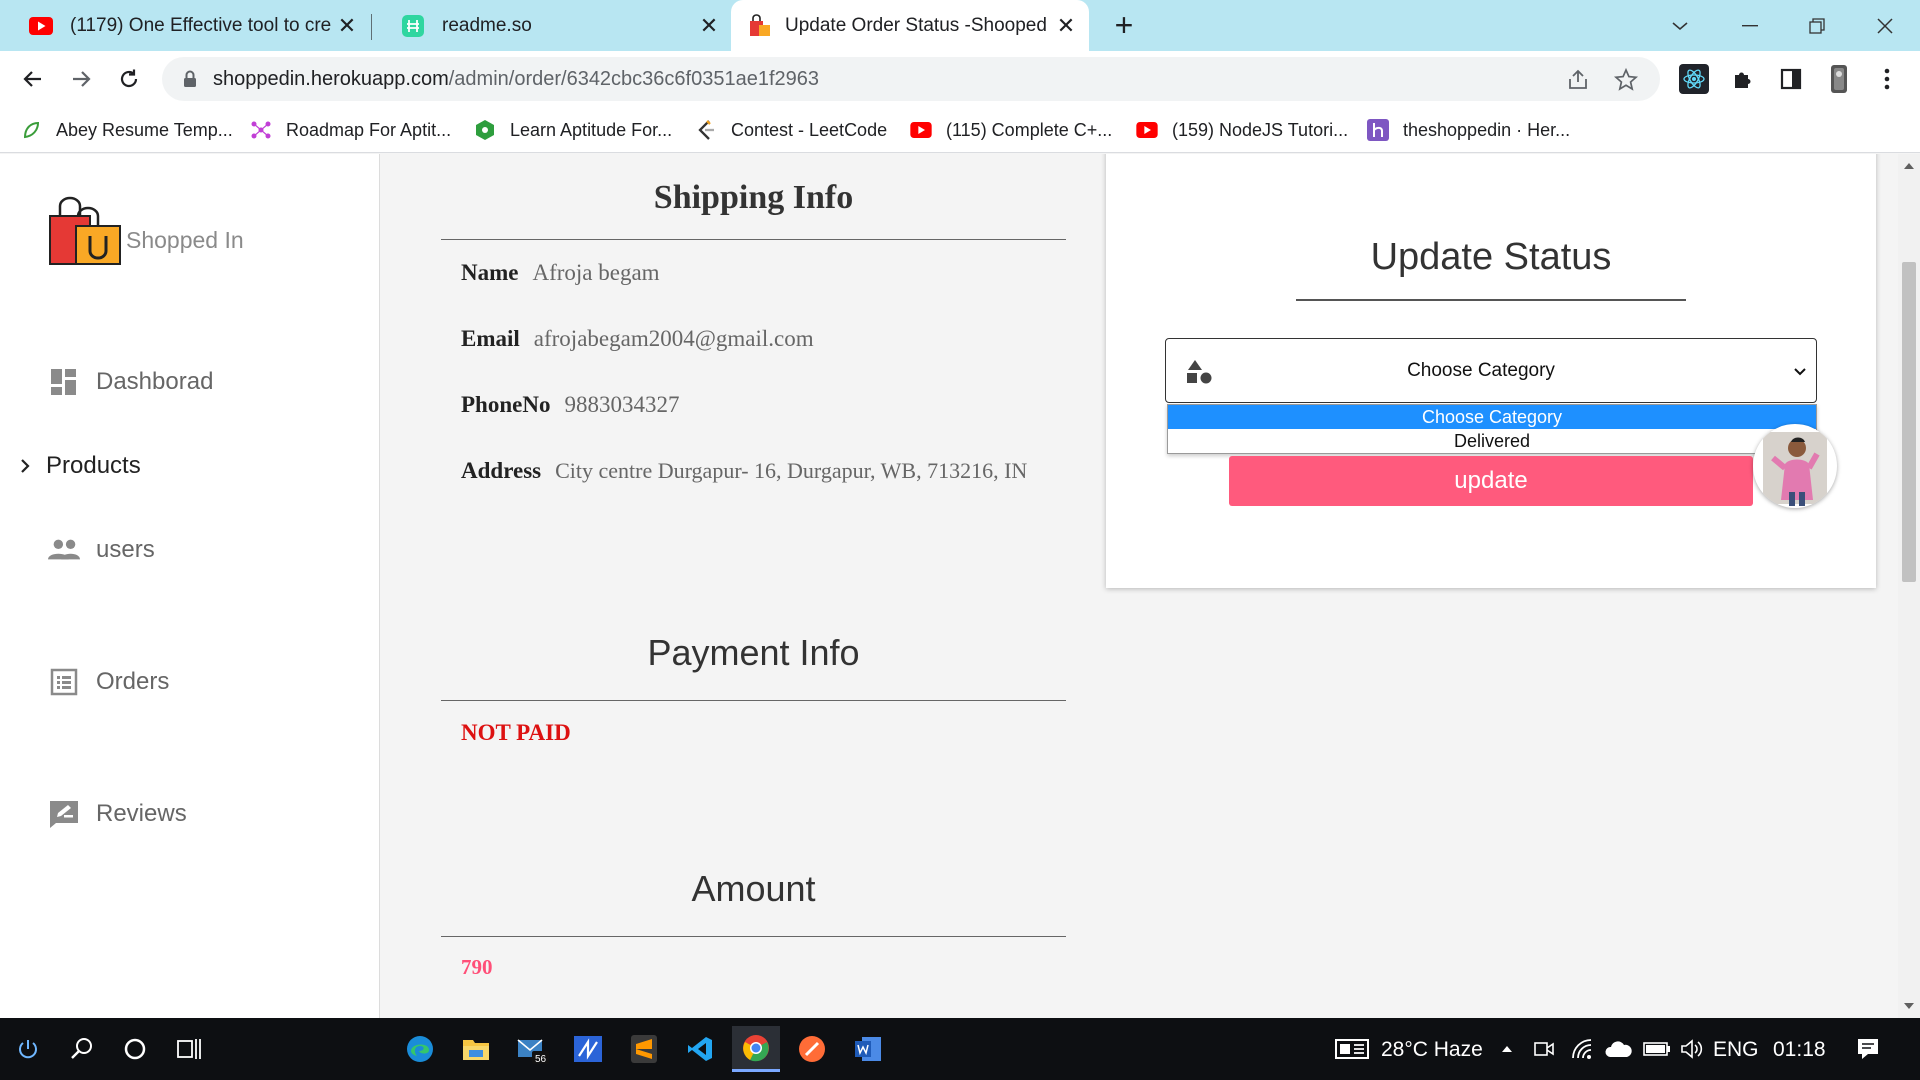  Describe the element at coordinates (135, 1049) in the screenshot. I see `cortana-icon` at that location.